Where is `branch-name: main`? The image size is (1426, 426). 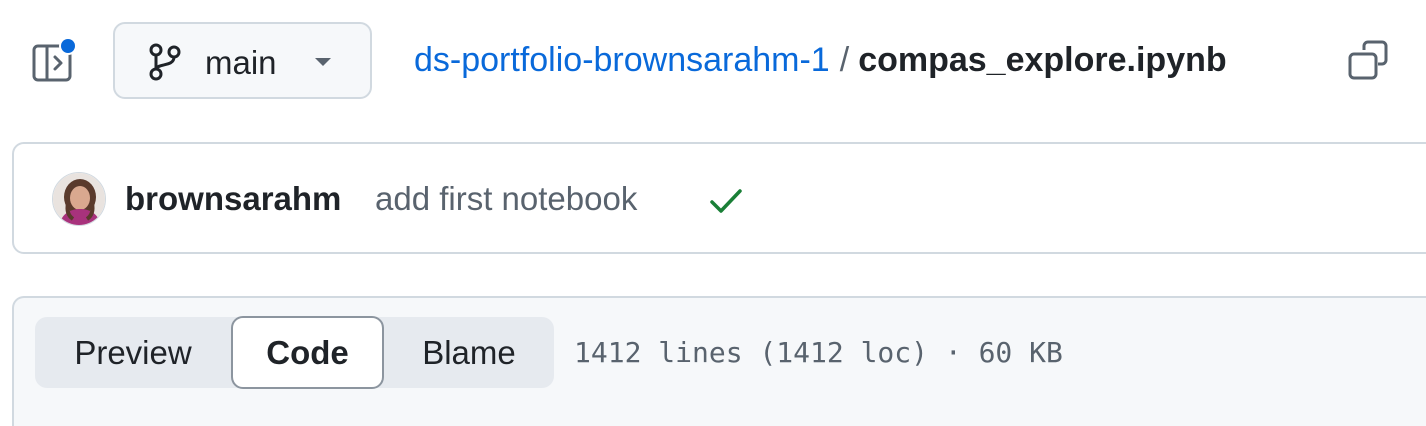
branch-name: main is located at coordinates (241, 62).